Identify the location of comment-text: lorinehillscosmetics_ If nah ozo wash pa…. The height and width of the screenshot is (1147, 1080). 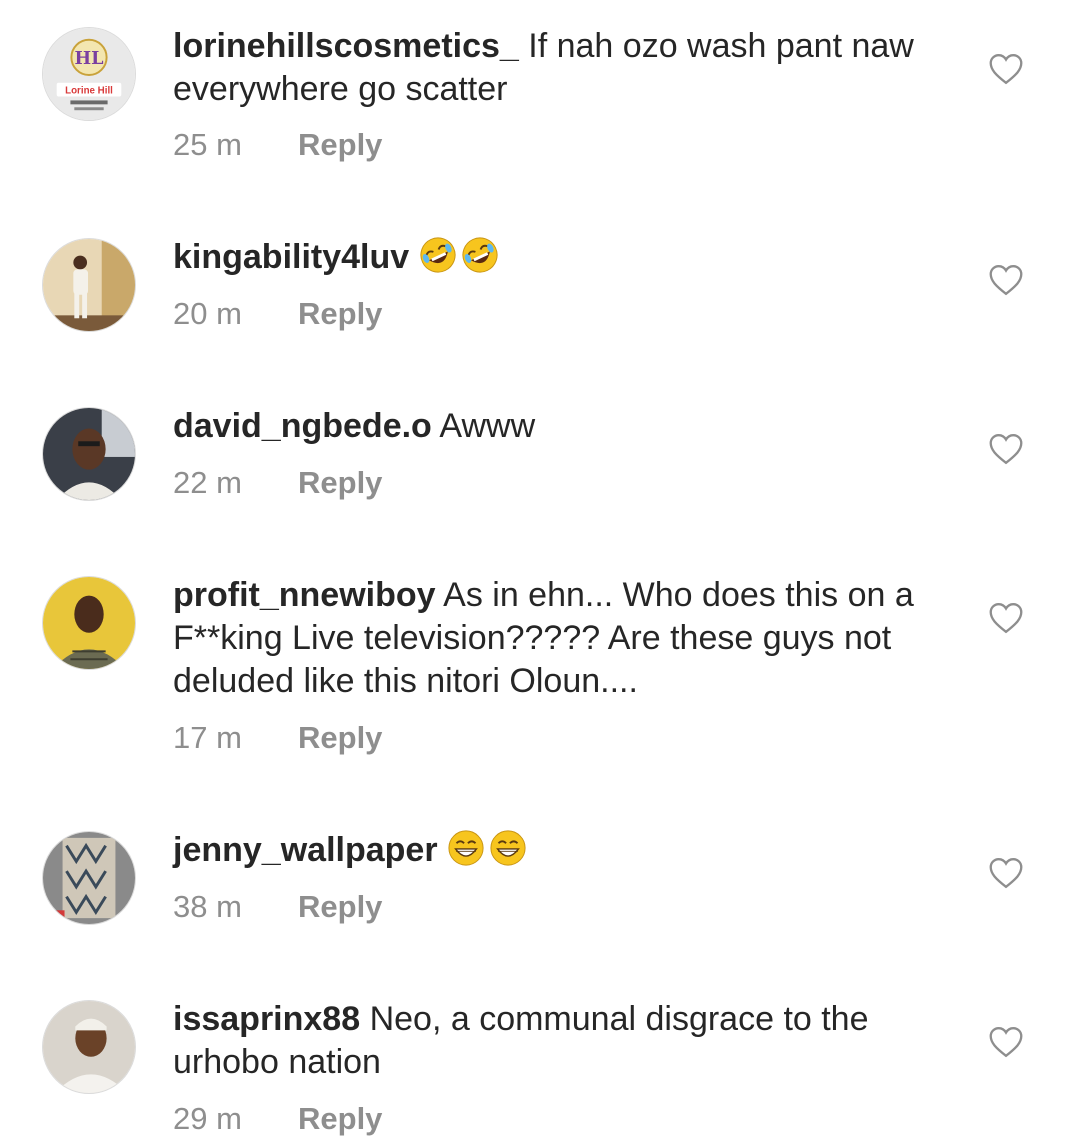
(568, 68).